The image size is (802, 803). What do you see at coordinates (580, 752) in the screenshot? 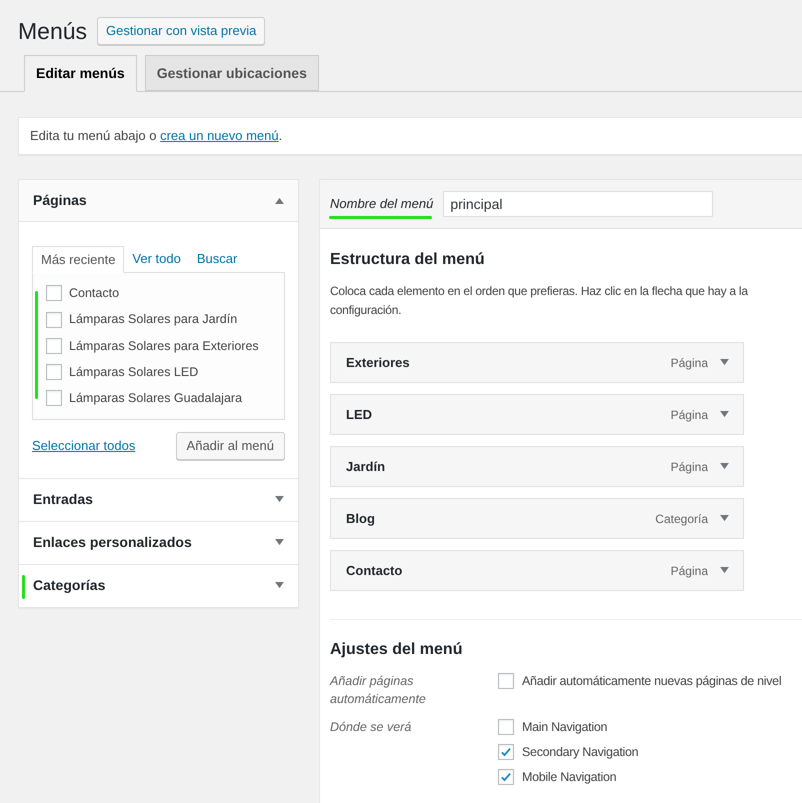
I see `option-label: Secondary Navigation` at bounding box center [580, 752].